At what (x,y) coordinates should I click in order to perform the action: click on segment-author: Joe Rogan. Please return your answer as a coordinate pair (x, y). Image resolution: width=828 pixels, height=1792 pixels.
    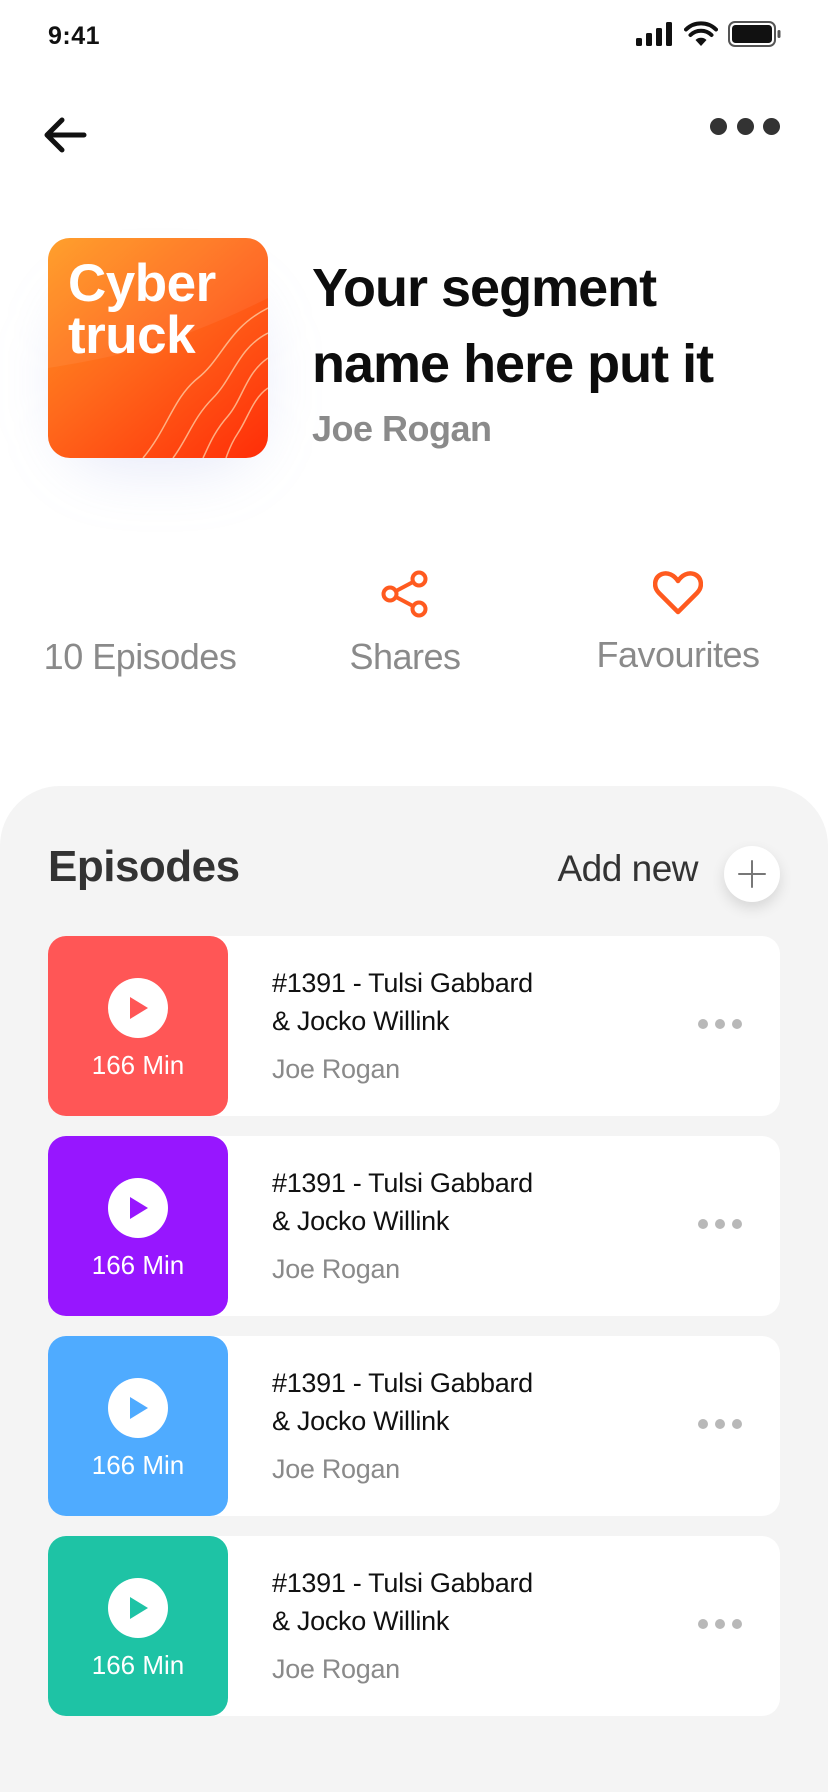
    Looking at the image, I should click on (402, 428).